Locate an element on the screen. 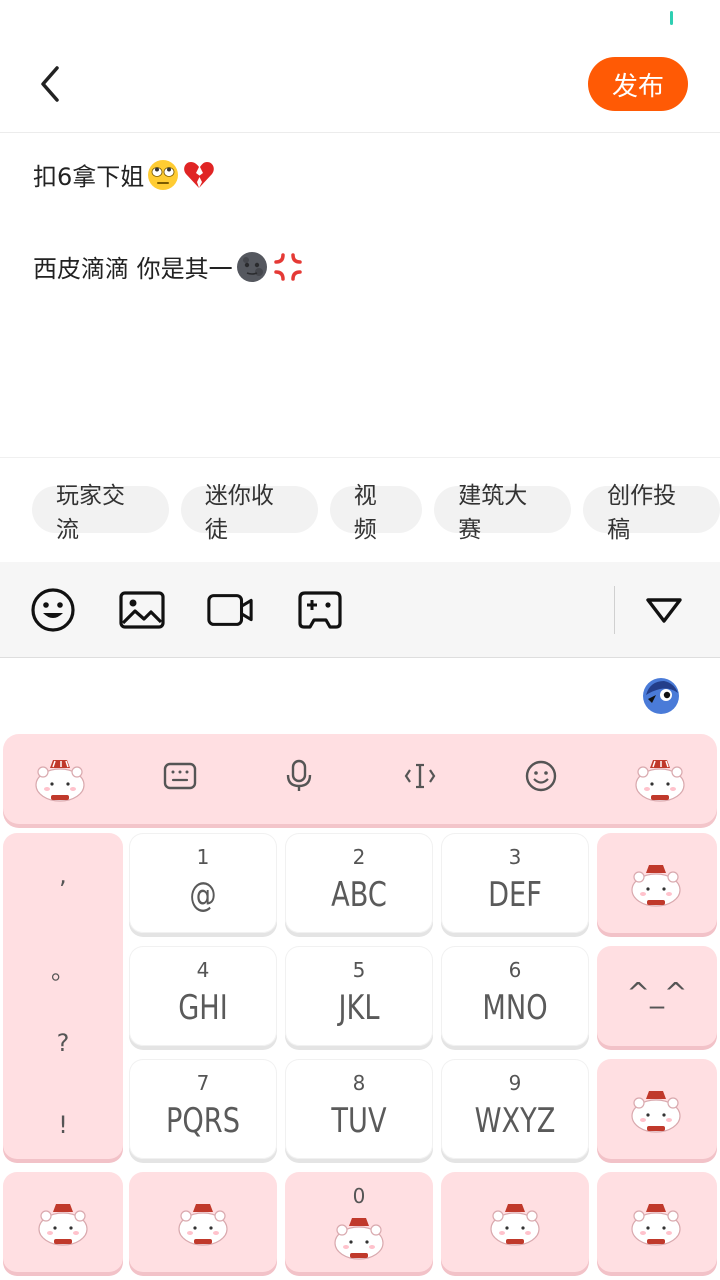  space-key: 0 is located at coordinates (359, 1222).